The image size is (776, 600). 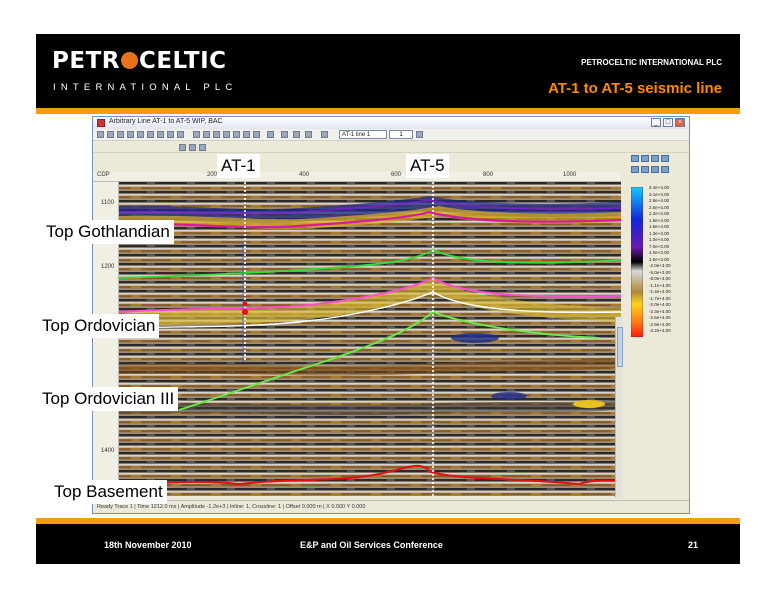 What do you see at coordinates (659, 246) in the screenshot?
I see `colorbar-label: 7.0e+3.00` at bounding box center [659, 246].